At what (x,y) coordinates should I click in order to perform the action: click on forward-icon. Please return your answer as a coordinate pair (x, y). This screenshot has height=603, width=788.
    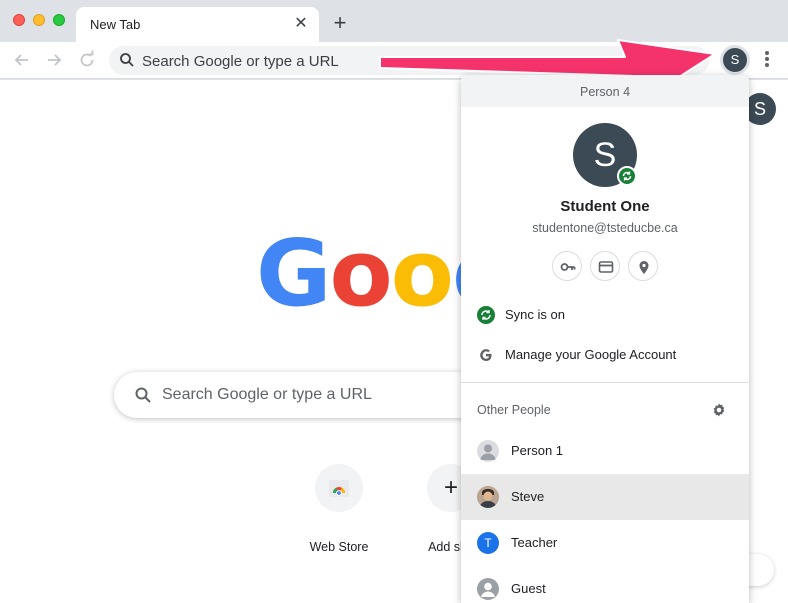
    Looking at the image, I should click on (54, 60).